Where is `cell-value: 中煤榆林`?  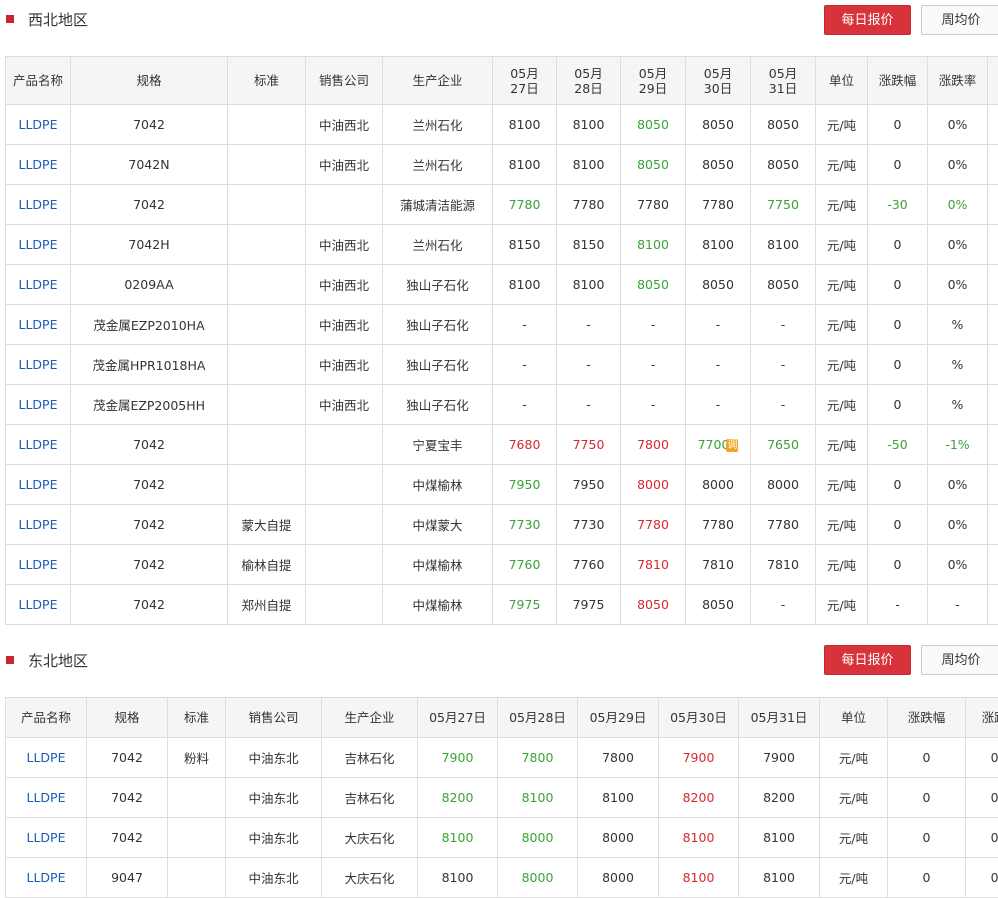
cell-value: 中煤榆林 is located at coordinates (437, 605).